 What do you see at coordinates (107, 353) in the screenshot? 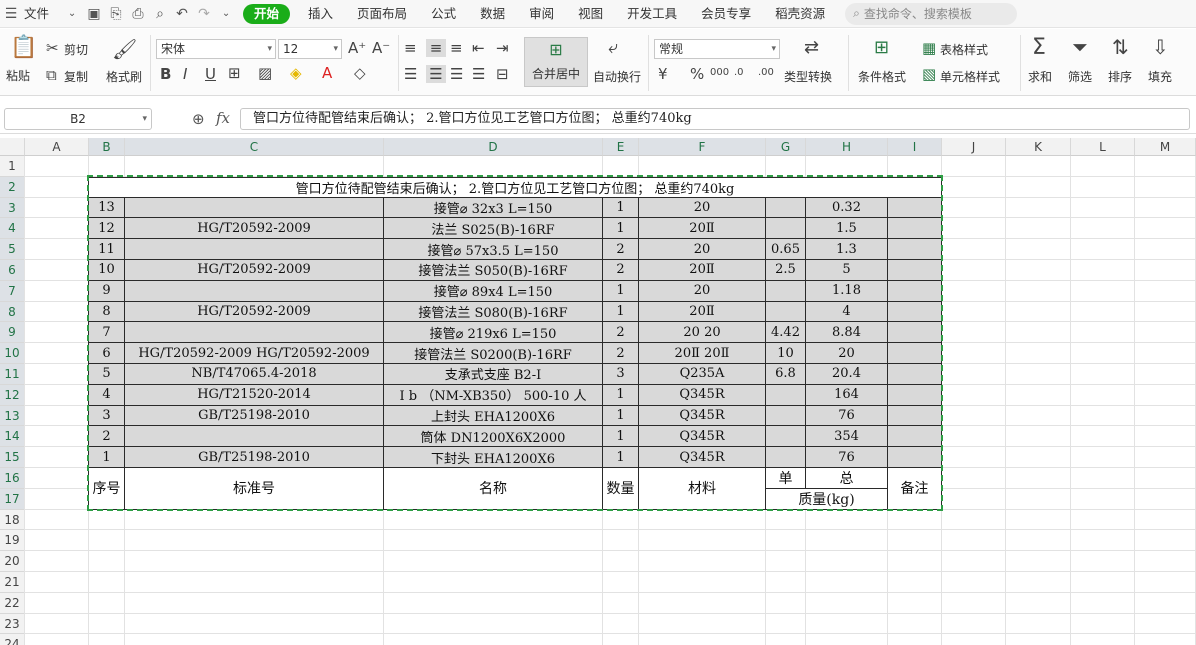
I see `item-no-cell: 6` at bounding box center [107, 353].